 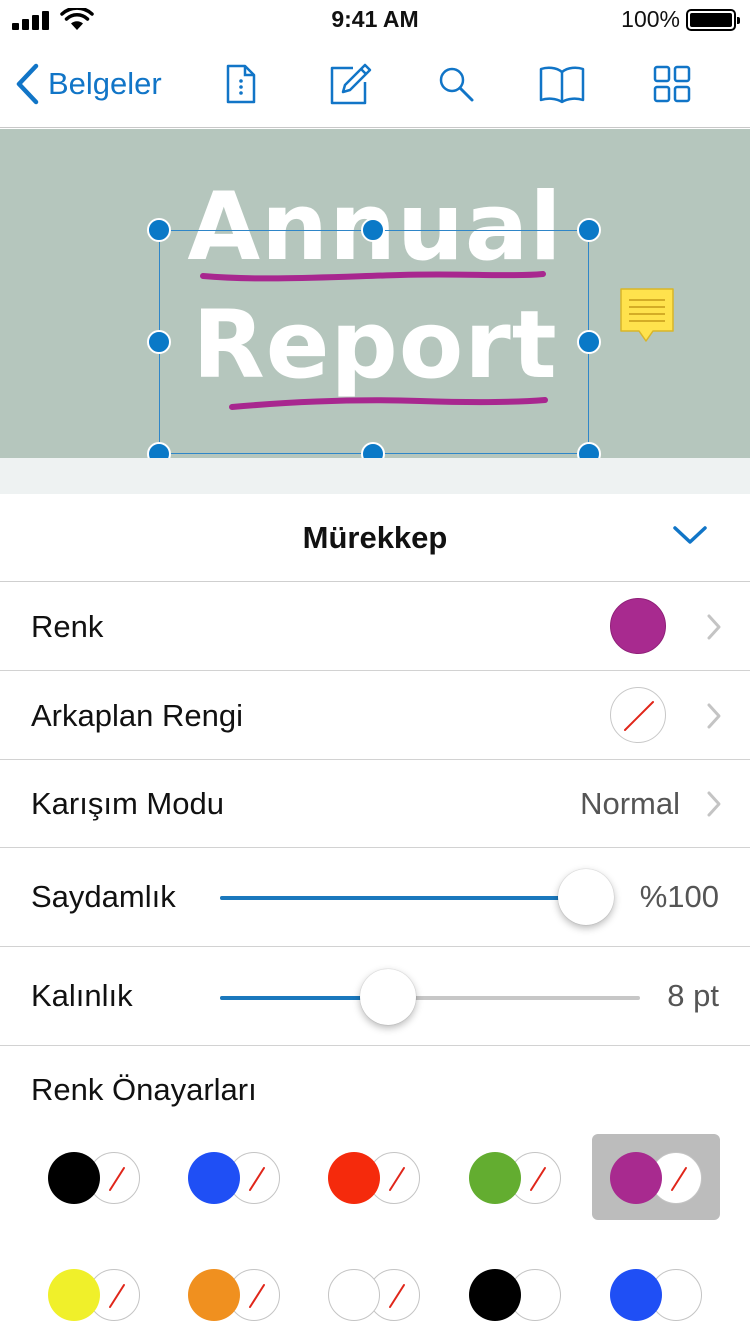 I want to click on resize-handle-left, so click(x=159, y=342).